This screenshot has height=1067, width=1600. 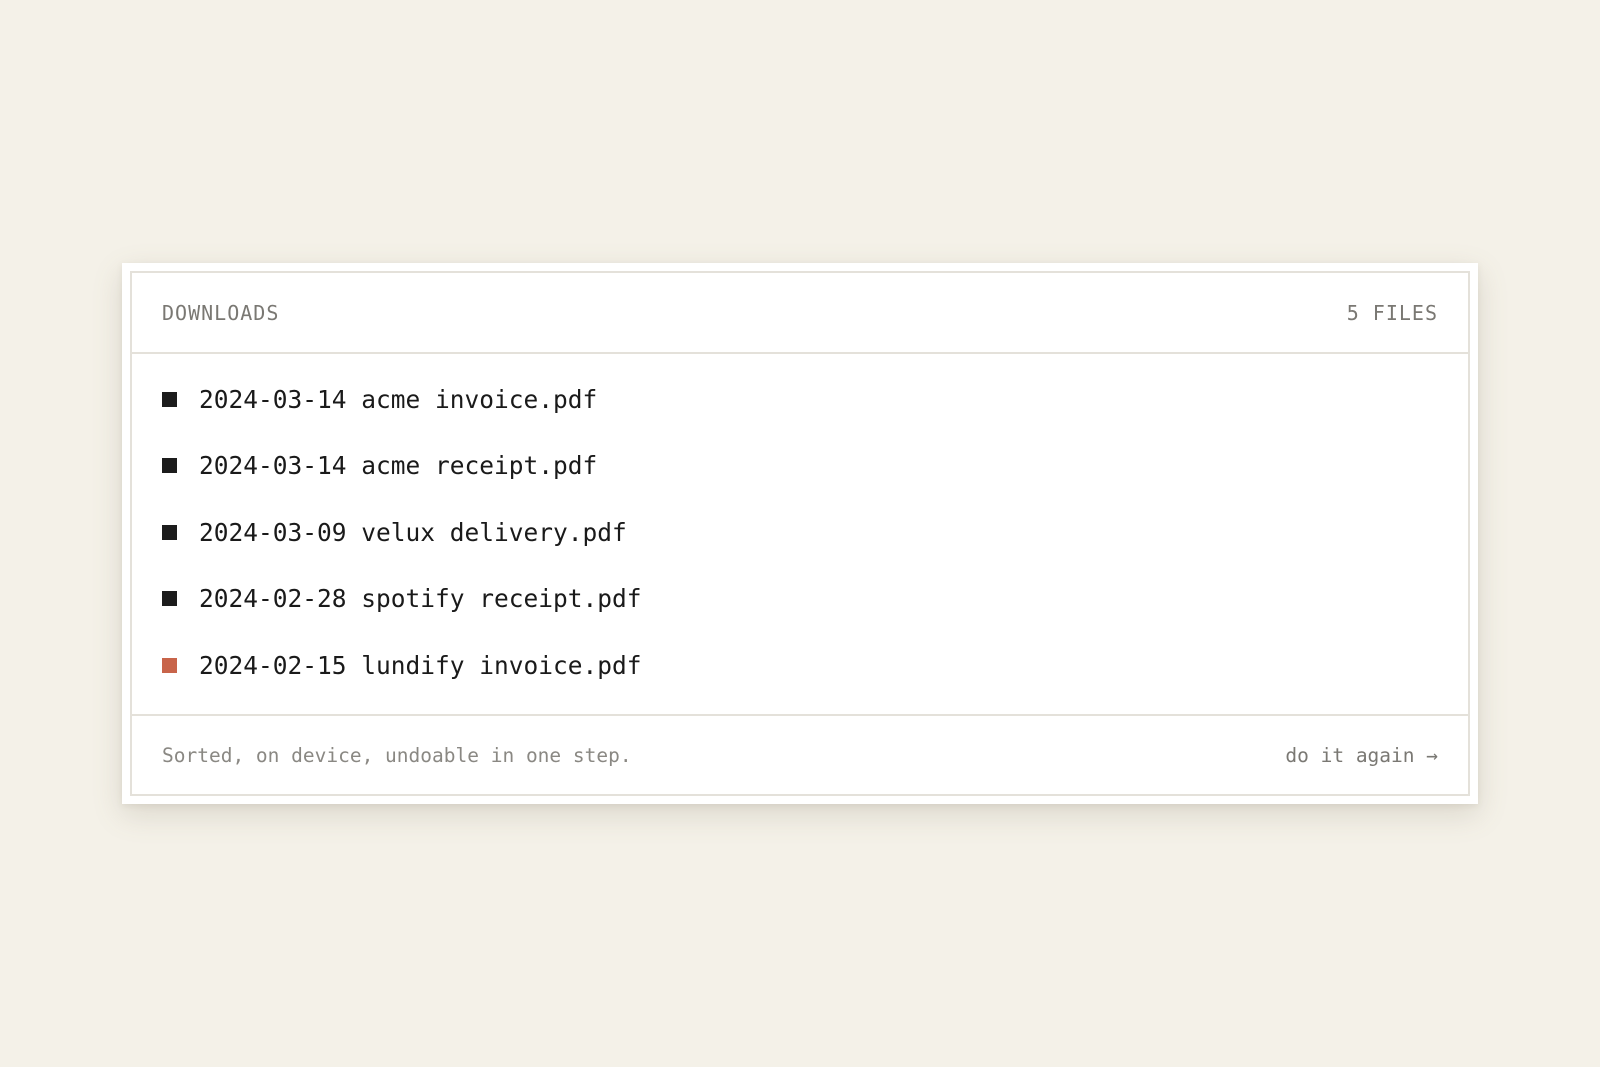 I want to click on file-row: 2024-03-14 acme receipt.pdf, so click(x=800, y=466).